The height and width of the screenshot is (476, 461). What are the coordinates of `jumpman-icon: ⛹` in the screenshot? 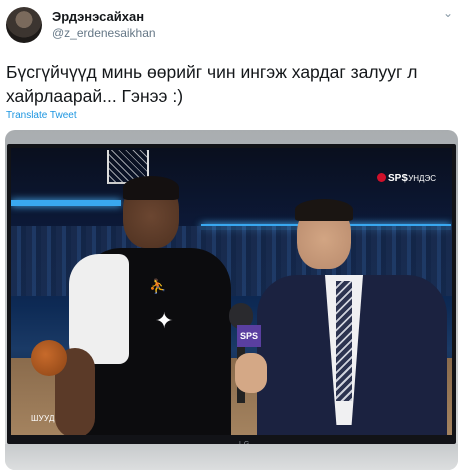 It's located at (158, 286).